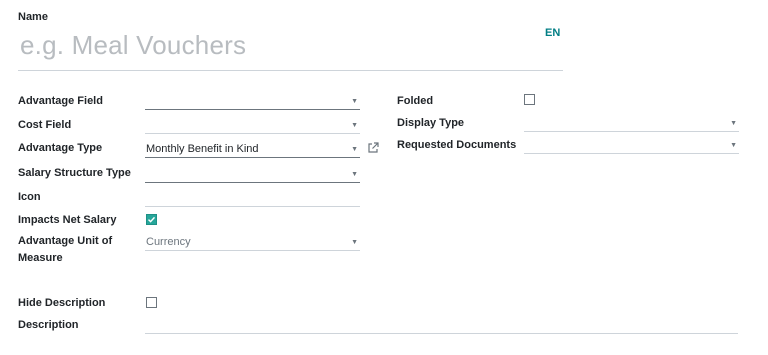 The image size is (768, 355). What do you see at coordinates (65, 241) in the screenshot?
I see `unit-of-measure-label-line1: Advantage Unit of` at bounding box center [65, 241].